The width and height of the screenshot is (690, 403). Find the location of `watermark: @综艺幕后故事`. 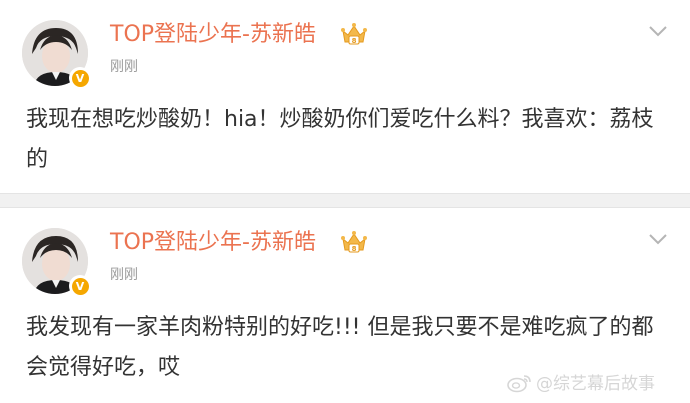

watermark: @综艺幕后故事 is located at coordinates (580, 384).